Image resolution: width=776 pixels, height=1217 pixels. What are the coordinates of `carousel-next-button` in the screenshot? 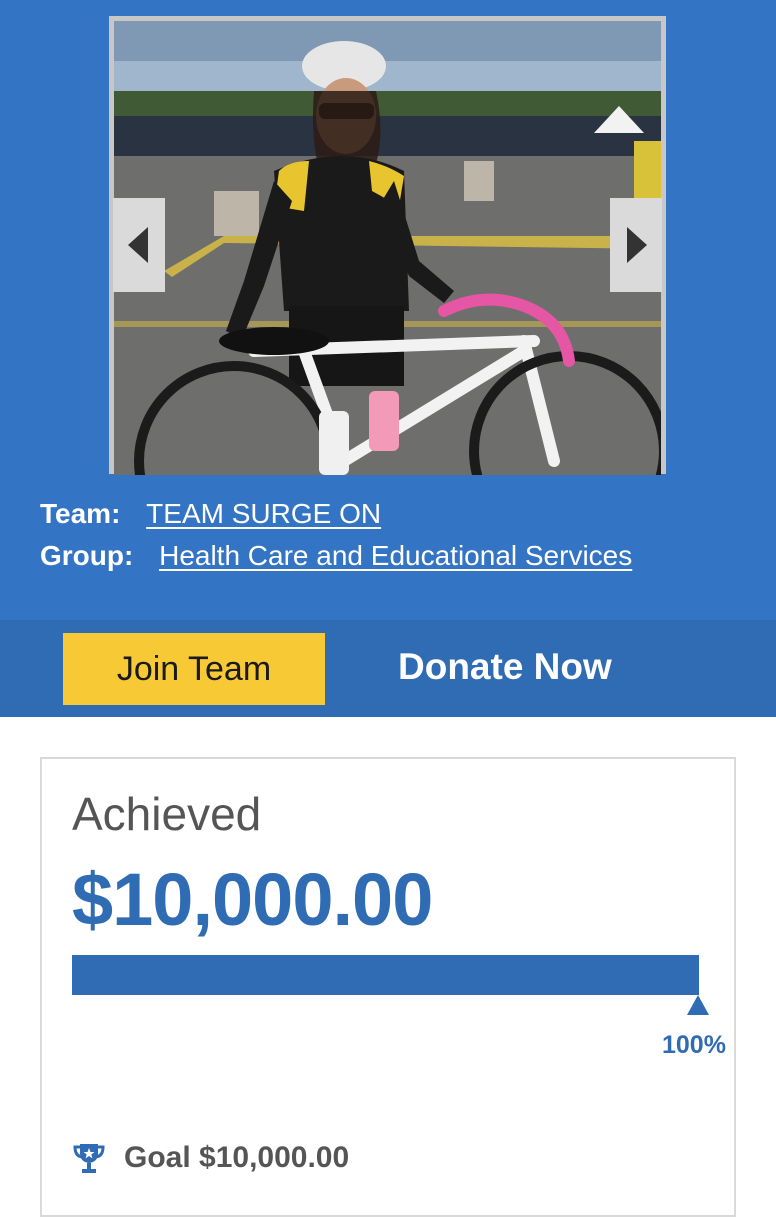 It's located at (636, 245).